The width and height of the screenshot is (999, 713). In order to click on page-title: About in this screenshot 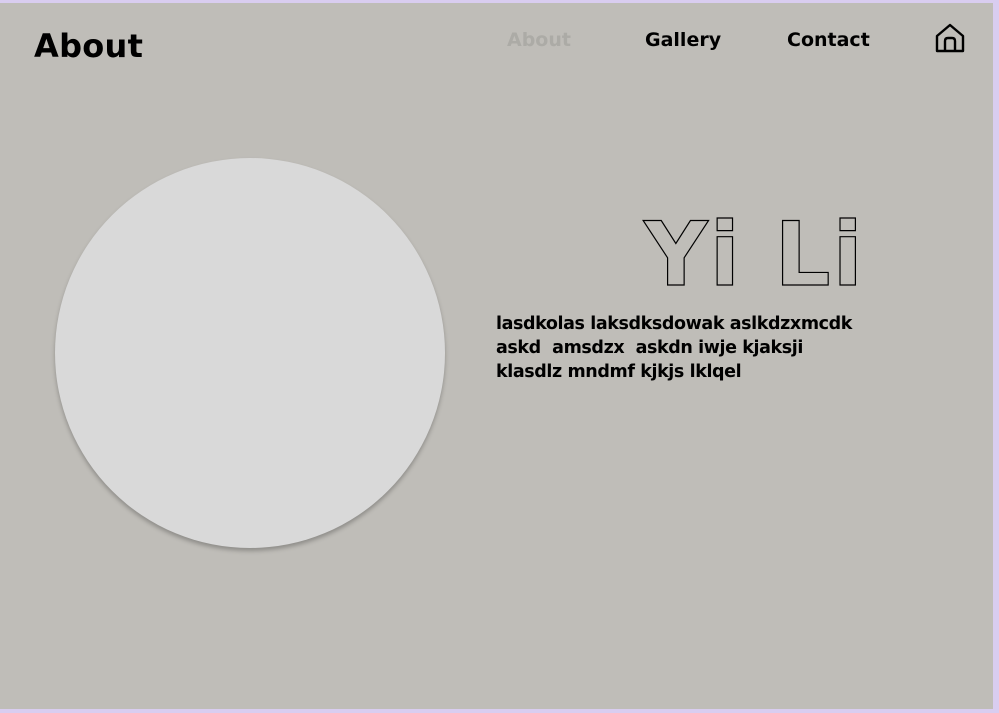, I will do `click(89, 46)`.